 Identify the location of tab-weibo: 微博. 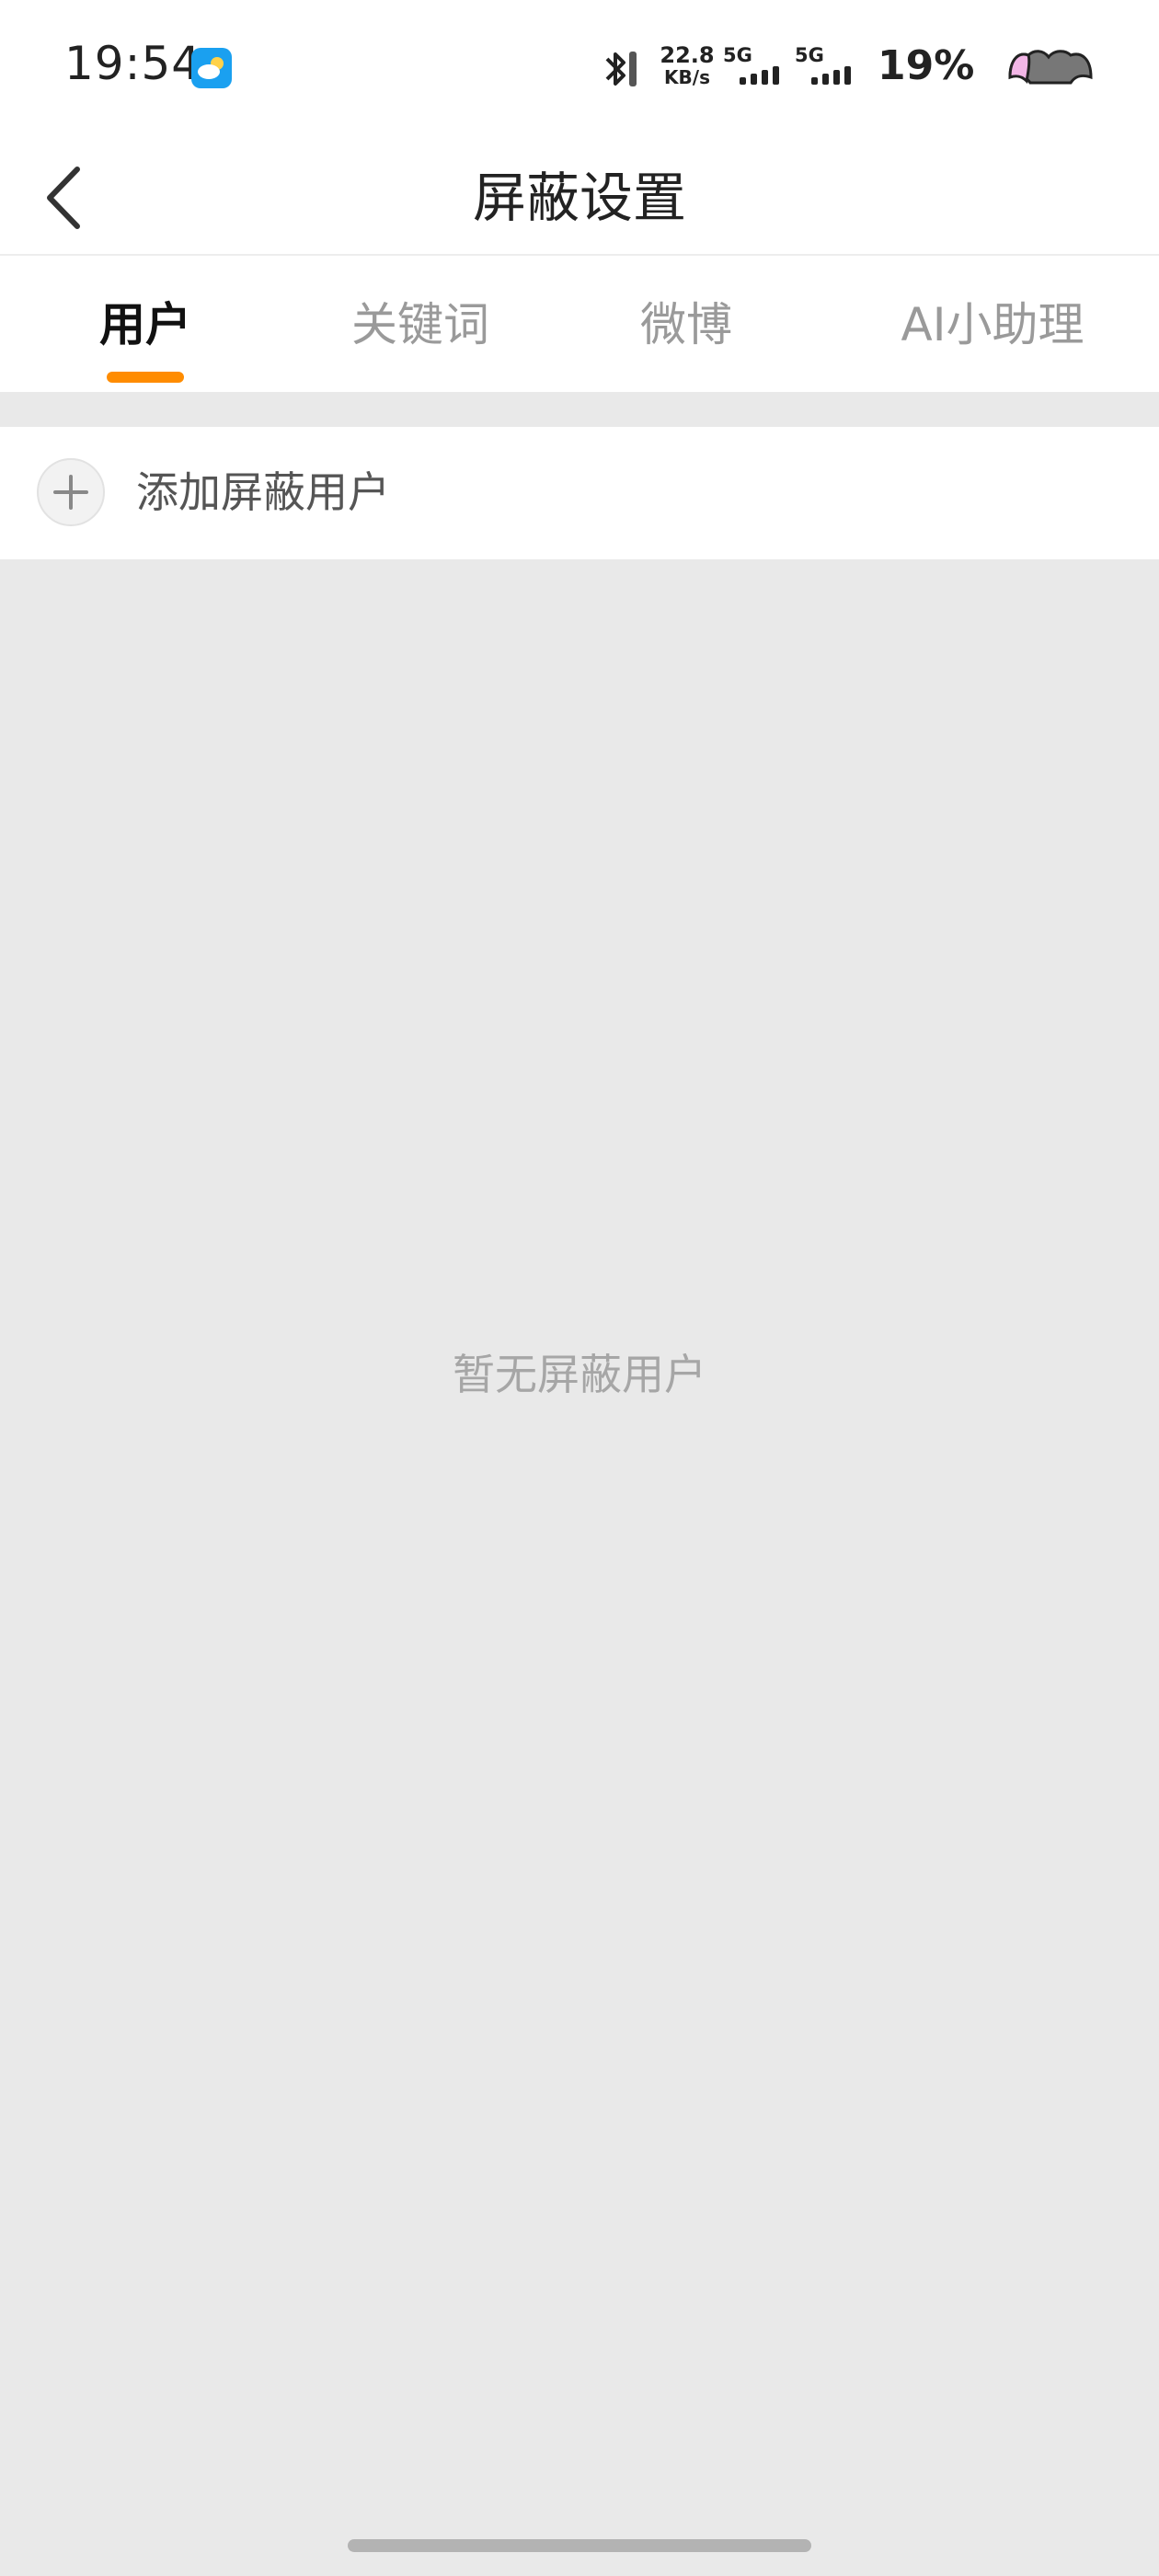
(686, 329).